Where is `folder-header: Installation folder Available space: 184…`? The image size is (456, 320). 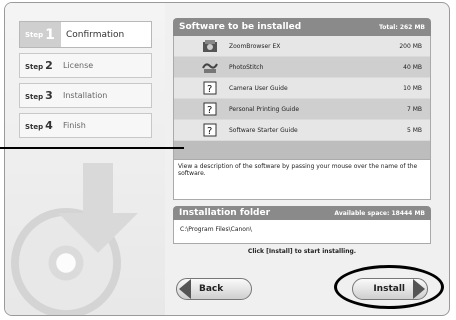 folder-header: Installation folder Available space: 184… is located at coordinates (302, 213).